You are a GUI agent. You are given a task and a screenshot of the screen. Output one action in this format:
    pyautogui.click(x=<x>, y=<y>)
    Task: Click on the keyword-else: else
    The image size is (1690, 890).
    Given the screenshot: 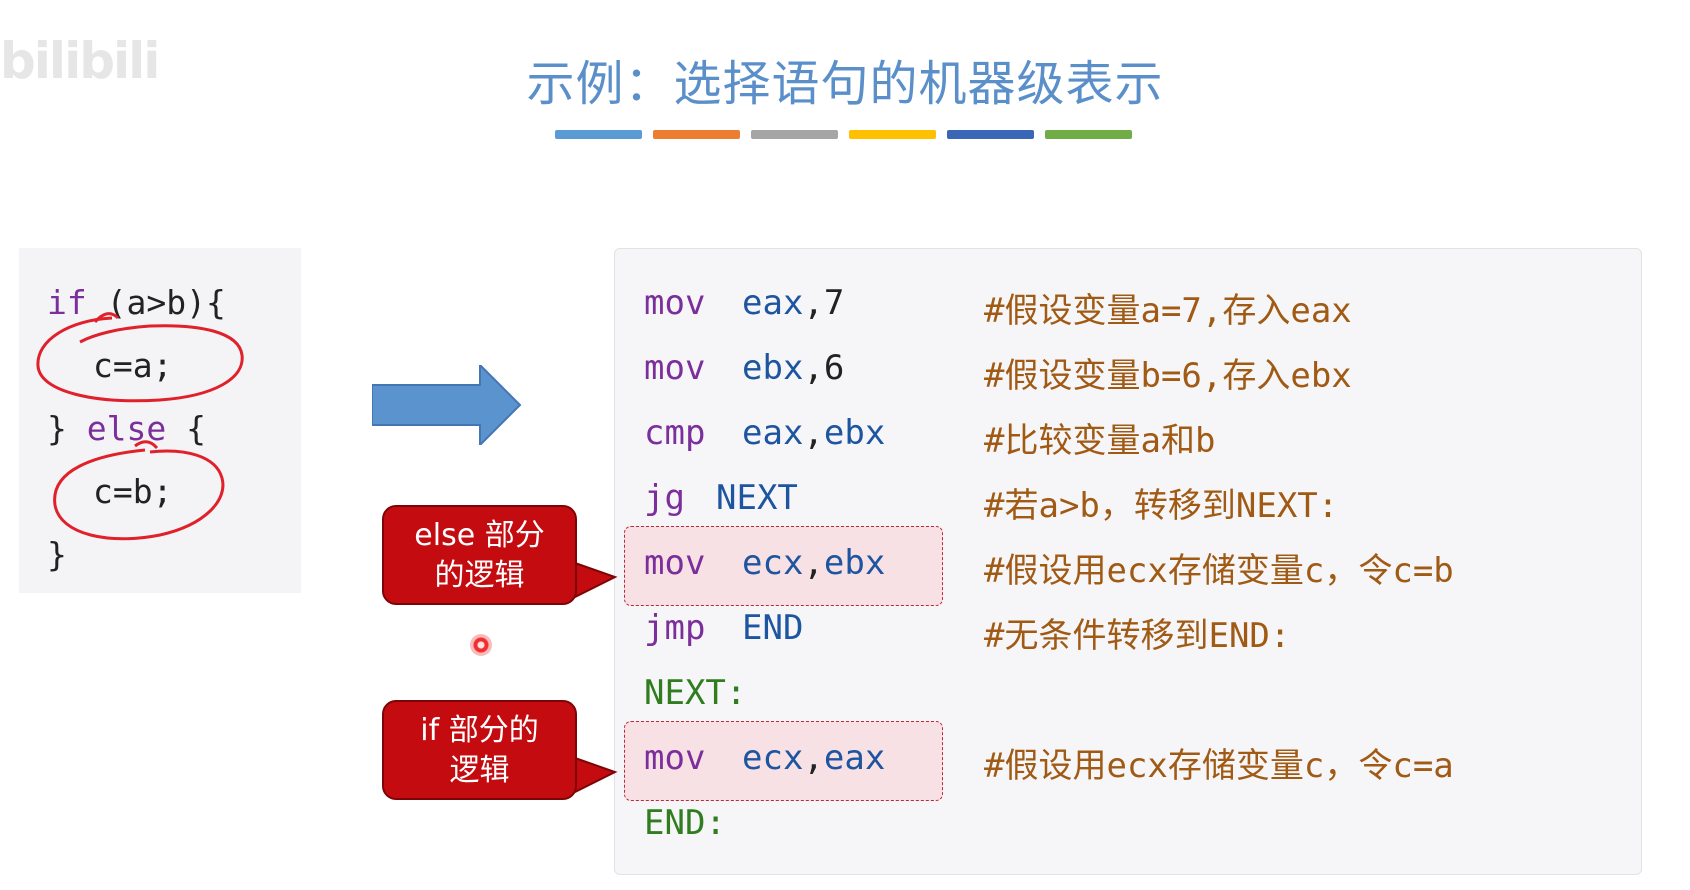 What is the action you would take?
    pyautogui.click(x=126, y=428)
    